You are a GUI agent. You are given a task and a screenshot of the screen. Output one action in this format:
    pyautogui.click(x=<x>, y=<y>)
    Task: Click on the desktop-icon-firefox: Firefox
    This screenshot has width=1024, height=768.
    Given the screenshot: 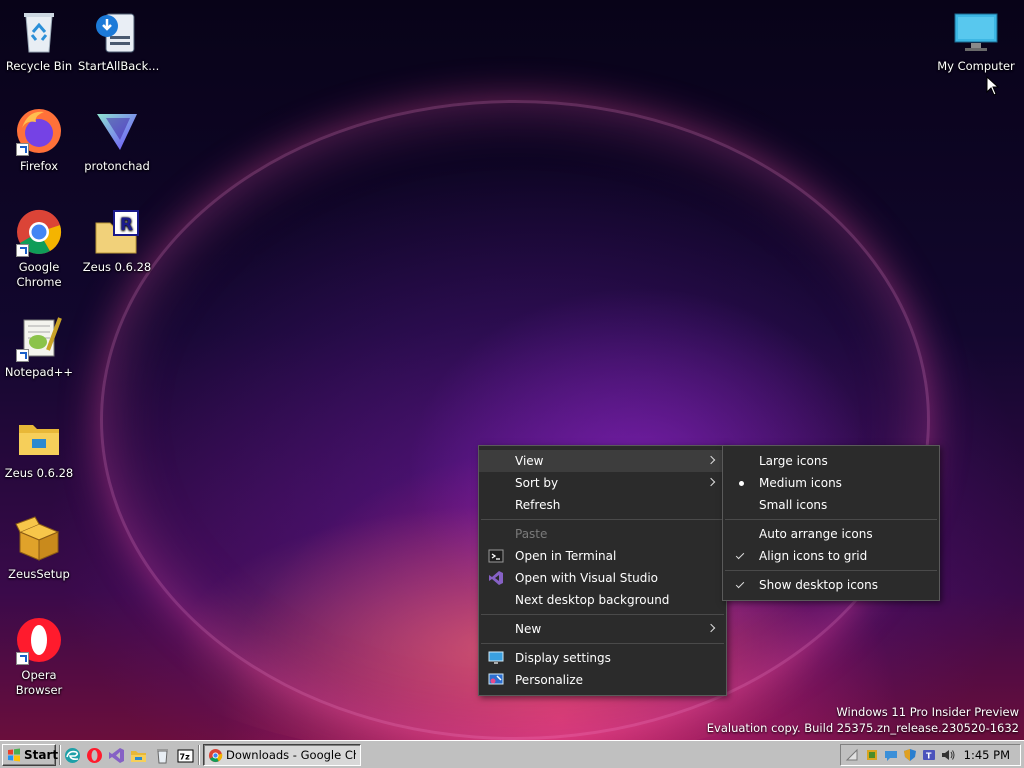 What is the action you would take?
    pyautogui.click(x=39, y=137)
    